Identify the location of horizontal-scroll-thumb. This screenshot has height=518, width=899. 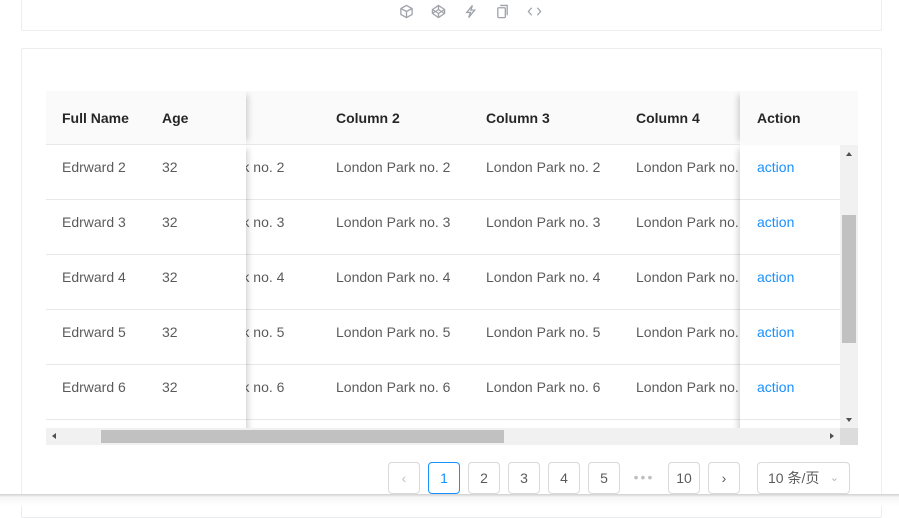
(302, 436).